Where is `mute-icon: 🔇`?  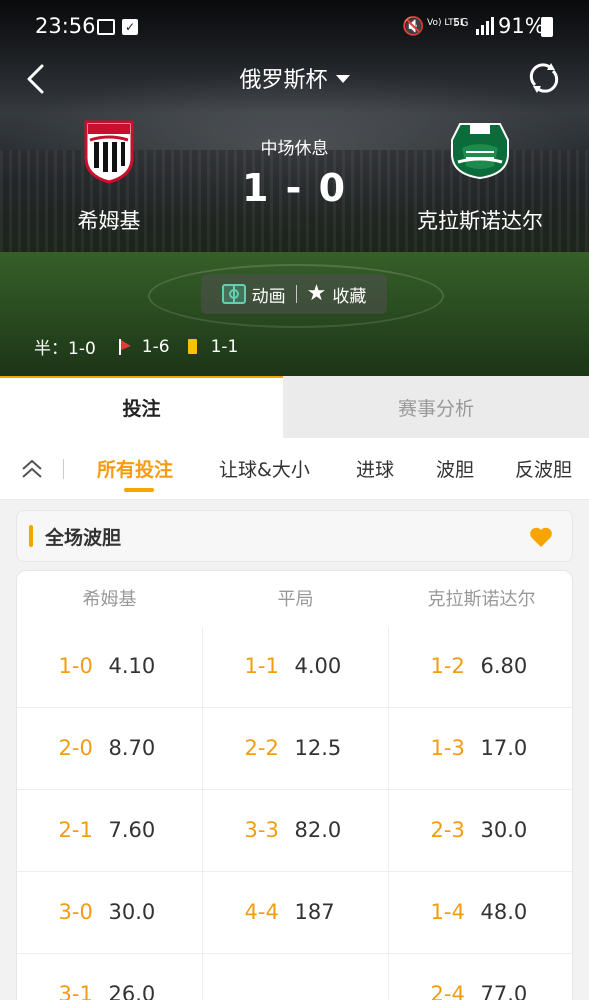 mute-icon: 🔇 is located at coordinates (413, 26).